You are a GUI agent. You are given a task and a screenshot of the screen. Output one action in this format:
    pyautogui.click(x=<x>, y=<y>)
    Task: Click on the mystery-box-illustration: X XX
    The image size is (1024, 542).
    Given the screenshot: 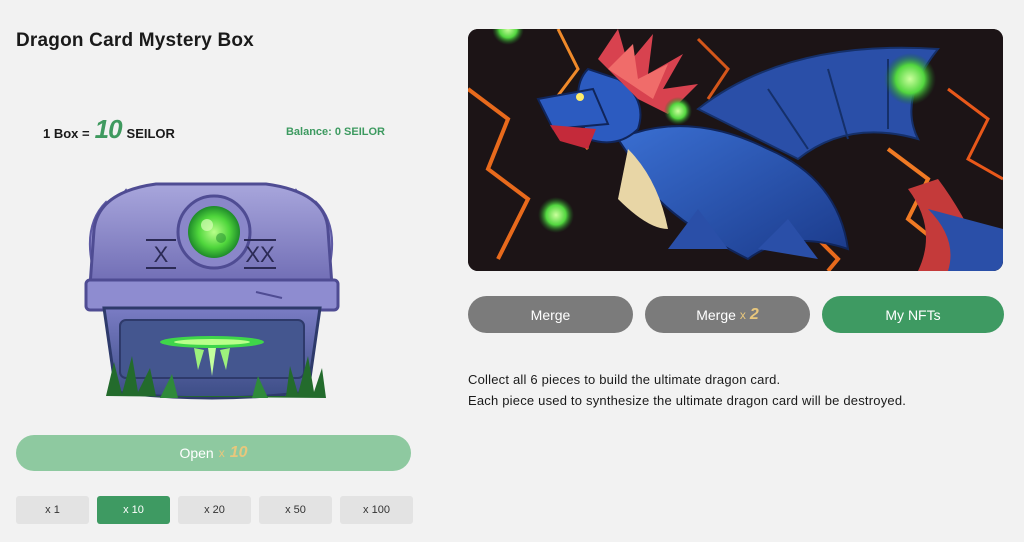 What is the action you would take?
    pyautogui.click(x=212, y=291)
    